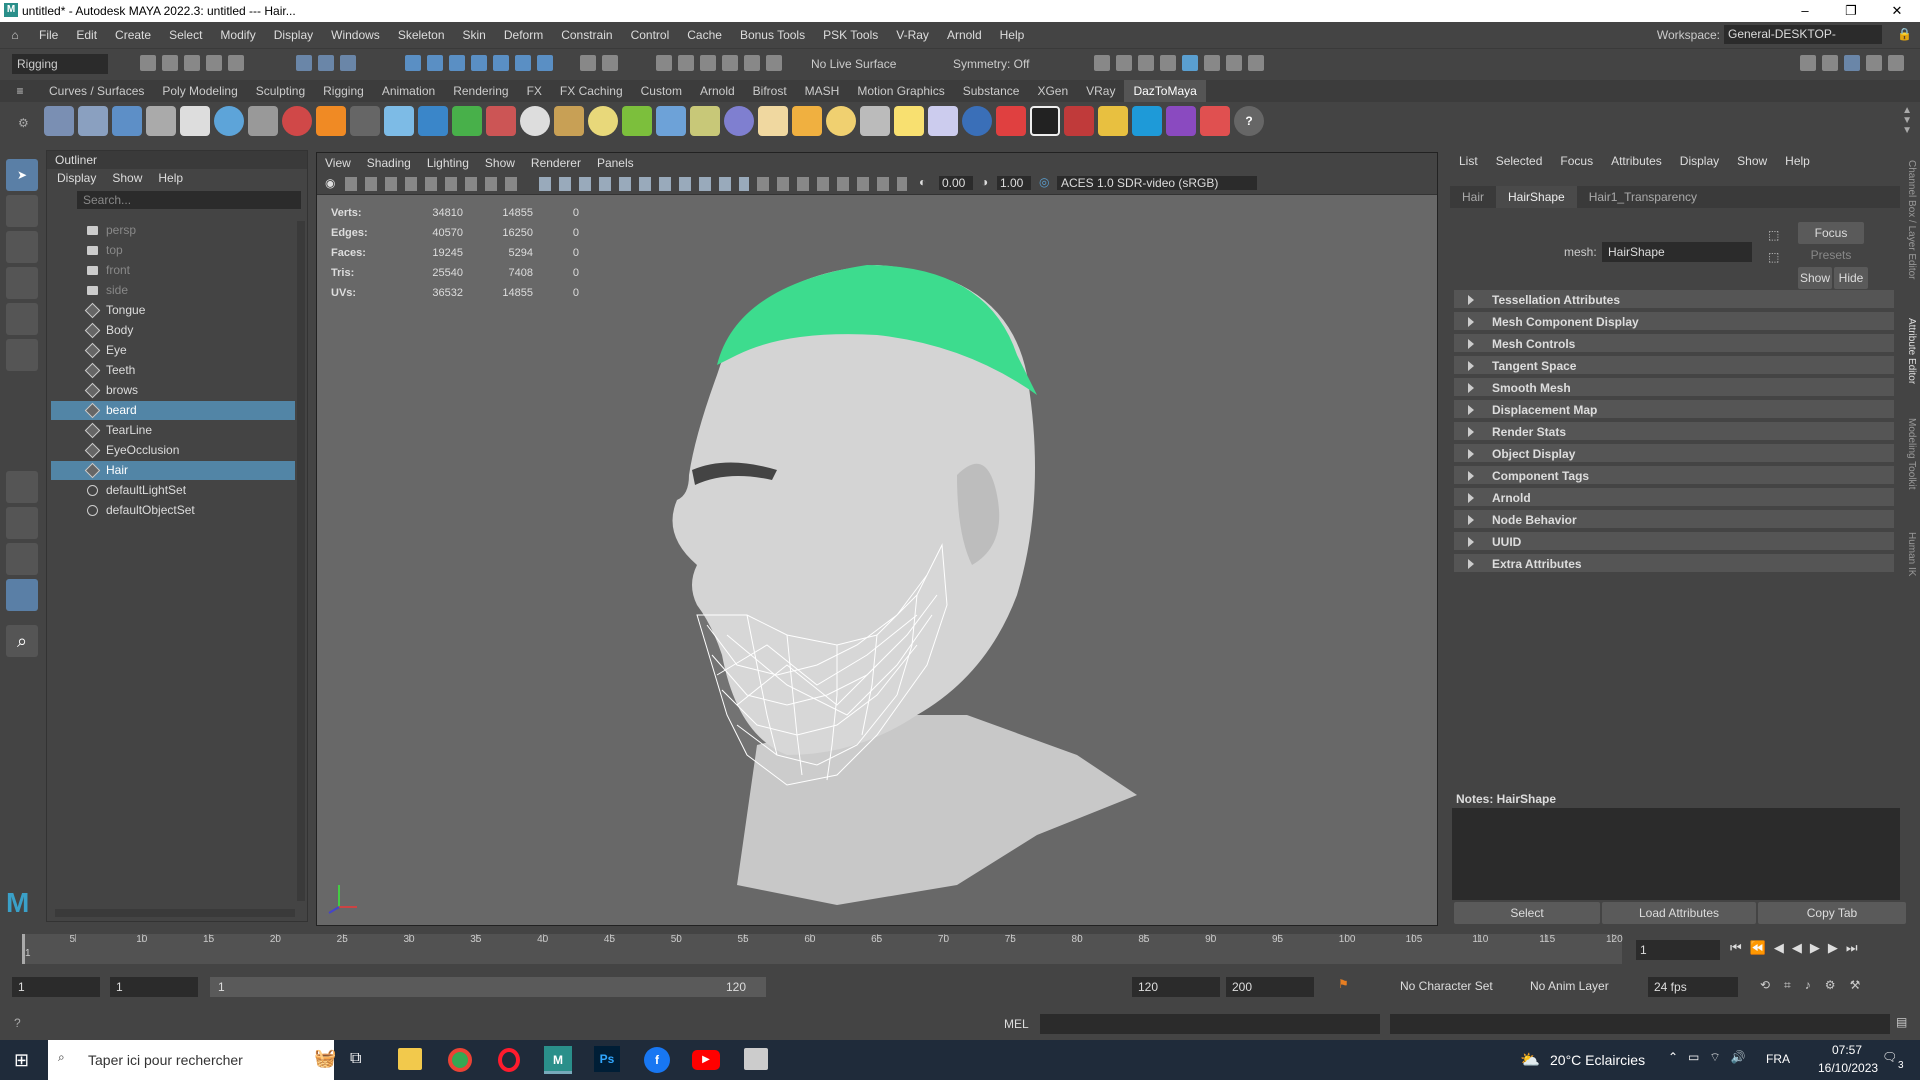  I want to click on camera-attributes-icon: ◉, so click(330, 183).